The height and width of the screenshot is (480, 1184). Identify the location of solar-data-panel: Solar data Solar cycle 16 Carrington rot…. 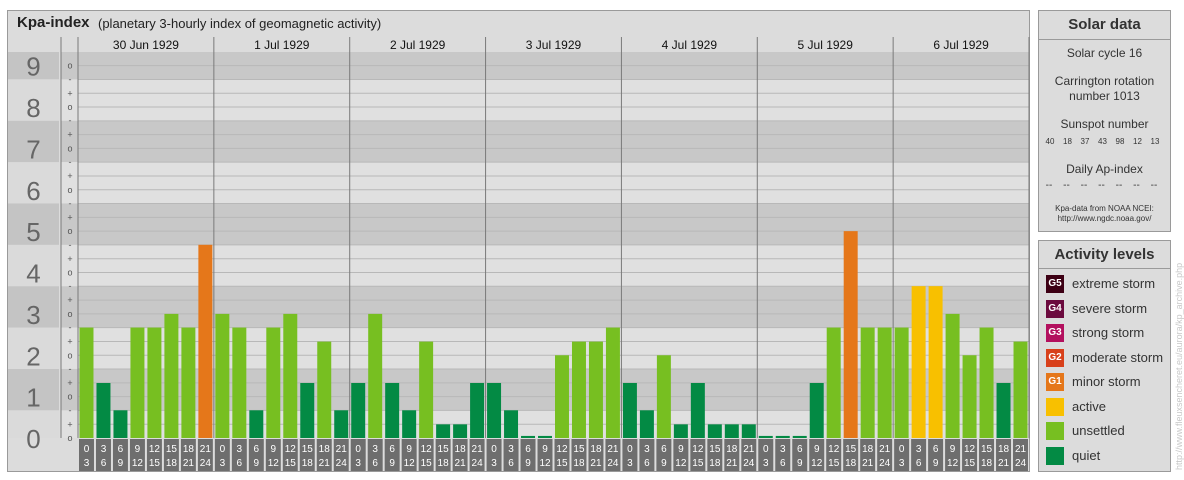
(1104, 121).